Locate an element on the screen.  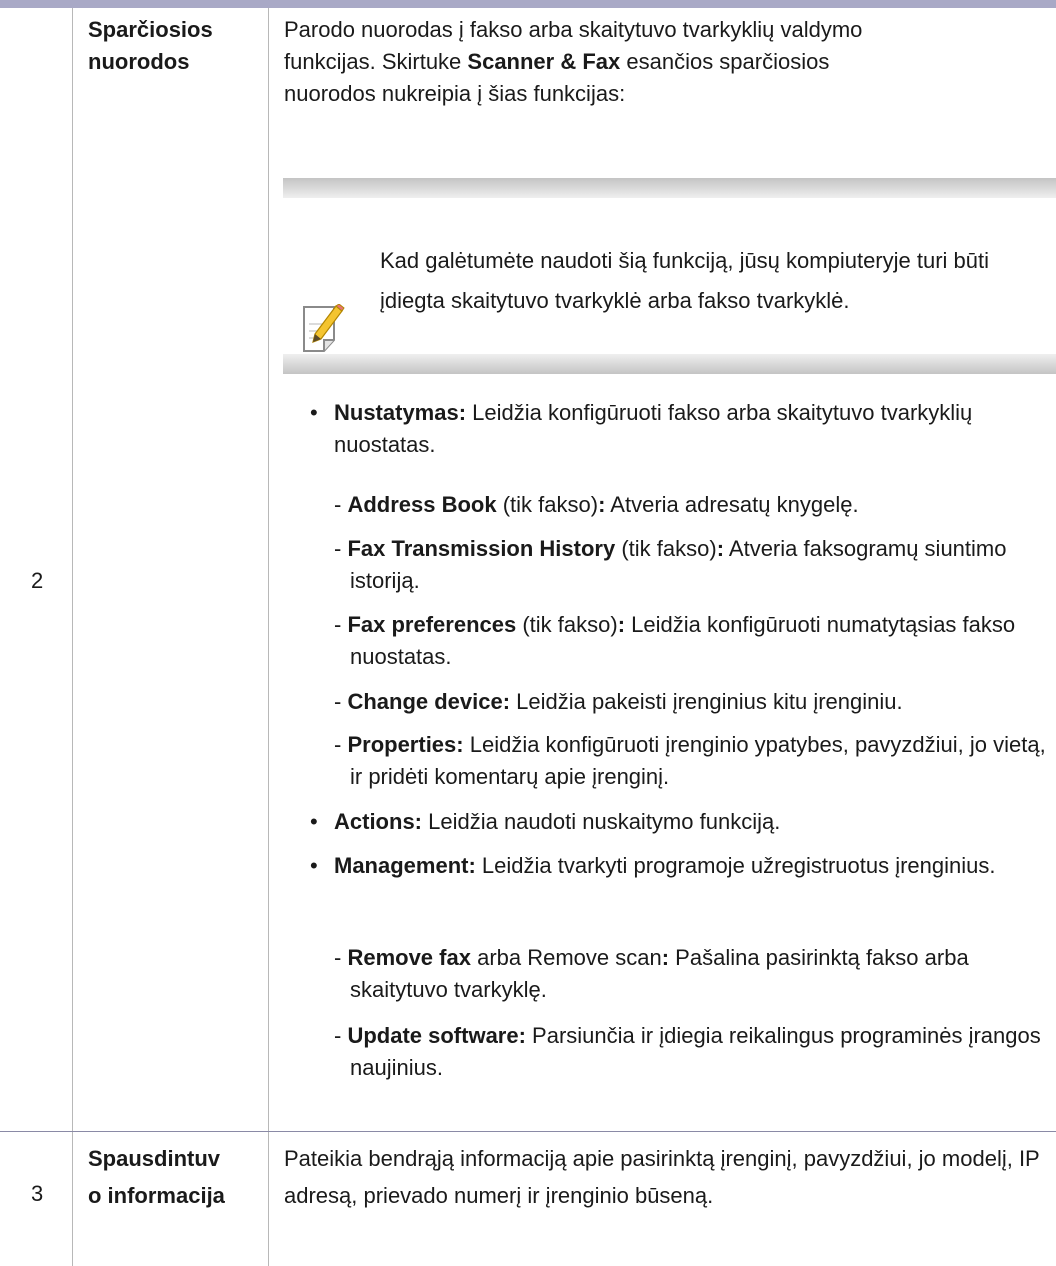
row-divider is located at coordinates (528, 1131).